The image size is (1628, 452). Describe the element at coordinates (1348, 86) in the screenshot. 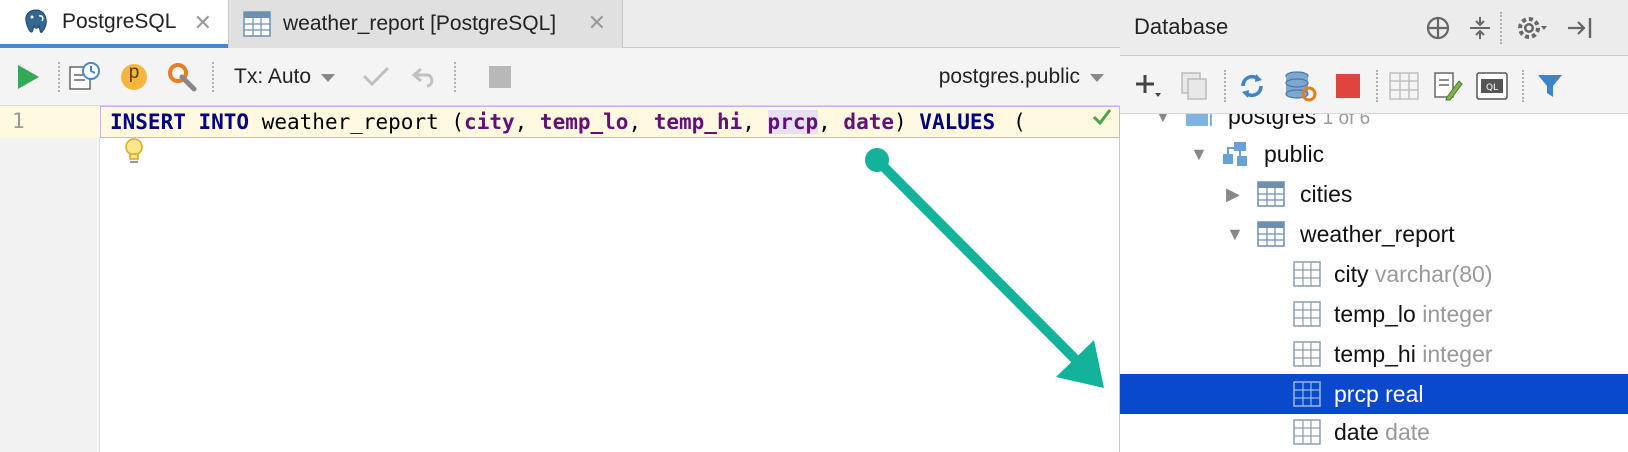

I see `stop-disconnect-icon` at that location.